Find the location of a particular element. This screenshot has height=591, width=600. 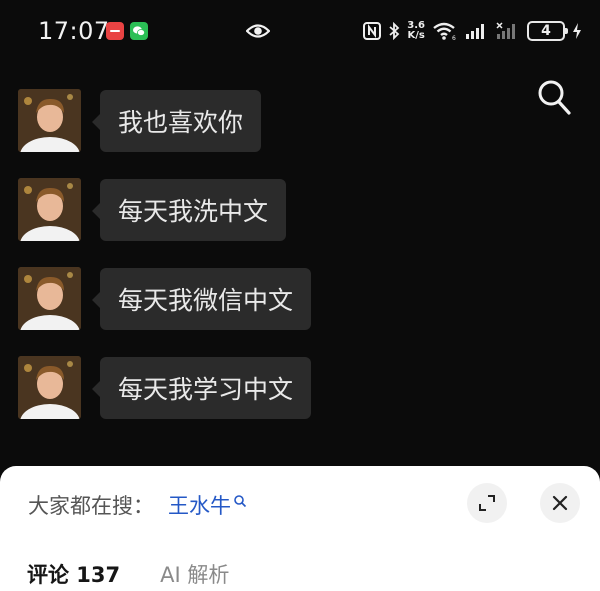

chat-message: 每天我洗中文 is located at coordinates (218, 210).